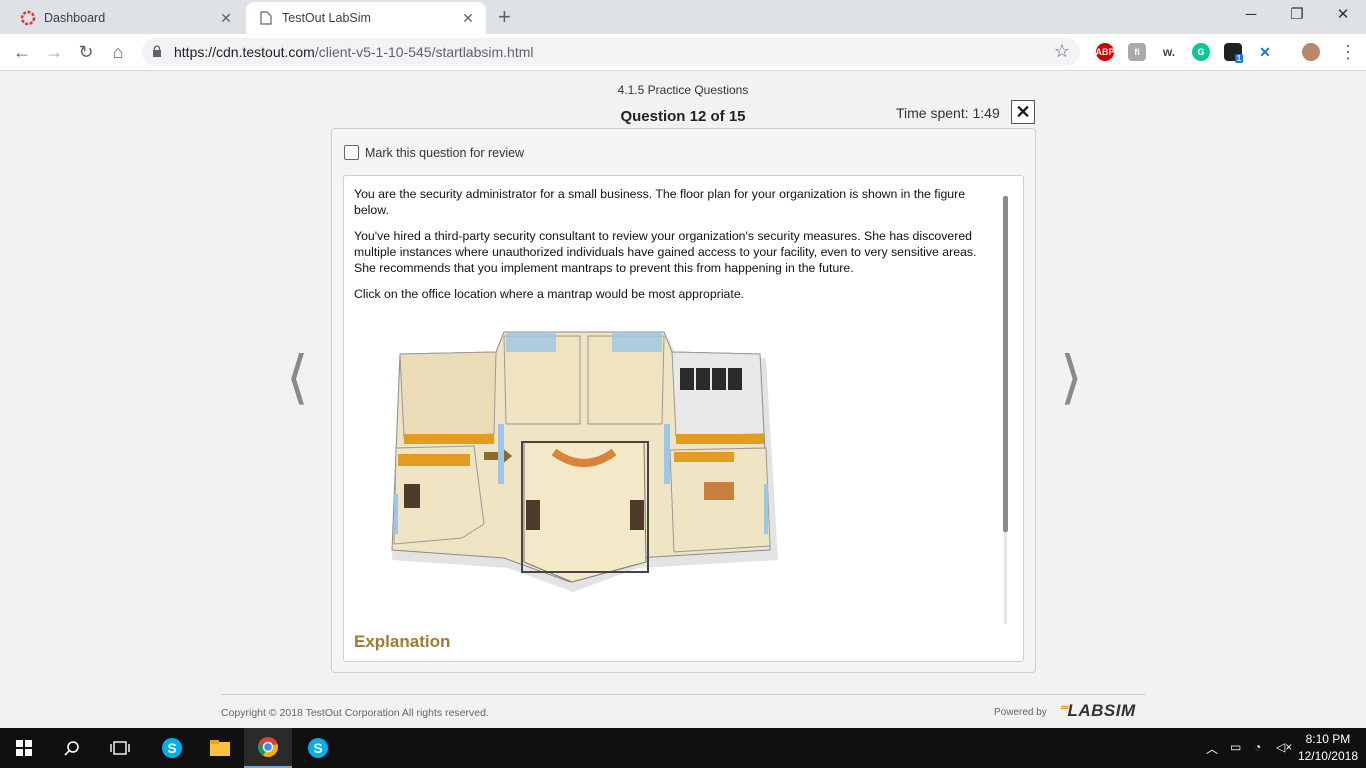  Describe the element at coordinates (86, 52) in the screenshot. I see `reload-icon: ↻` at that location.